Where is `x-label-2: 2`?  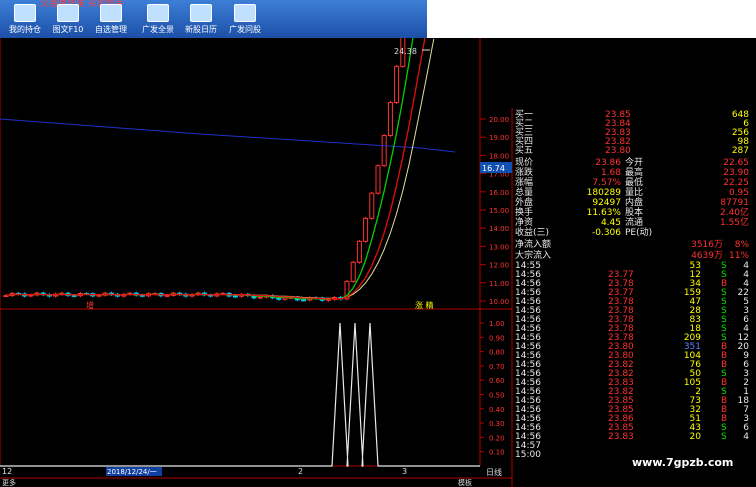
x-label-2: 2 is located at coordinates (300, 471).